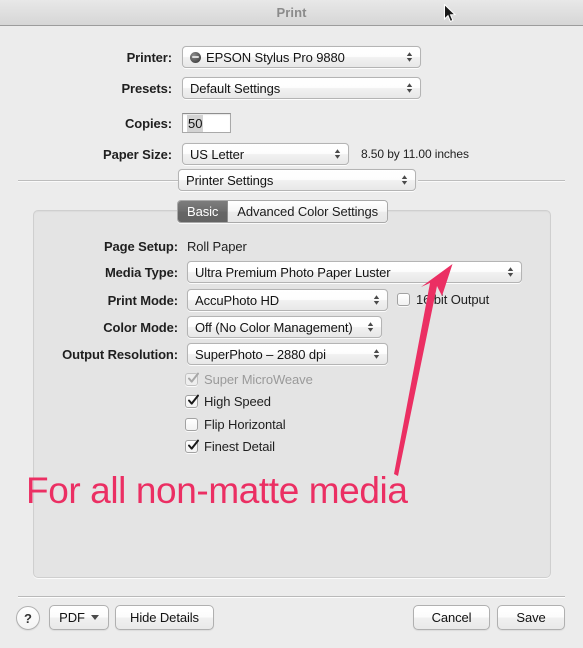 The image size is (583, 648). Describe the element at coordinates (137, 154) in the screenshot. I see `paper-size-label: Paper Size:` at that location.